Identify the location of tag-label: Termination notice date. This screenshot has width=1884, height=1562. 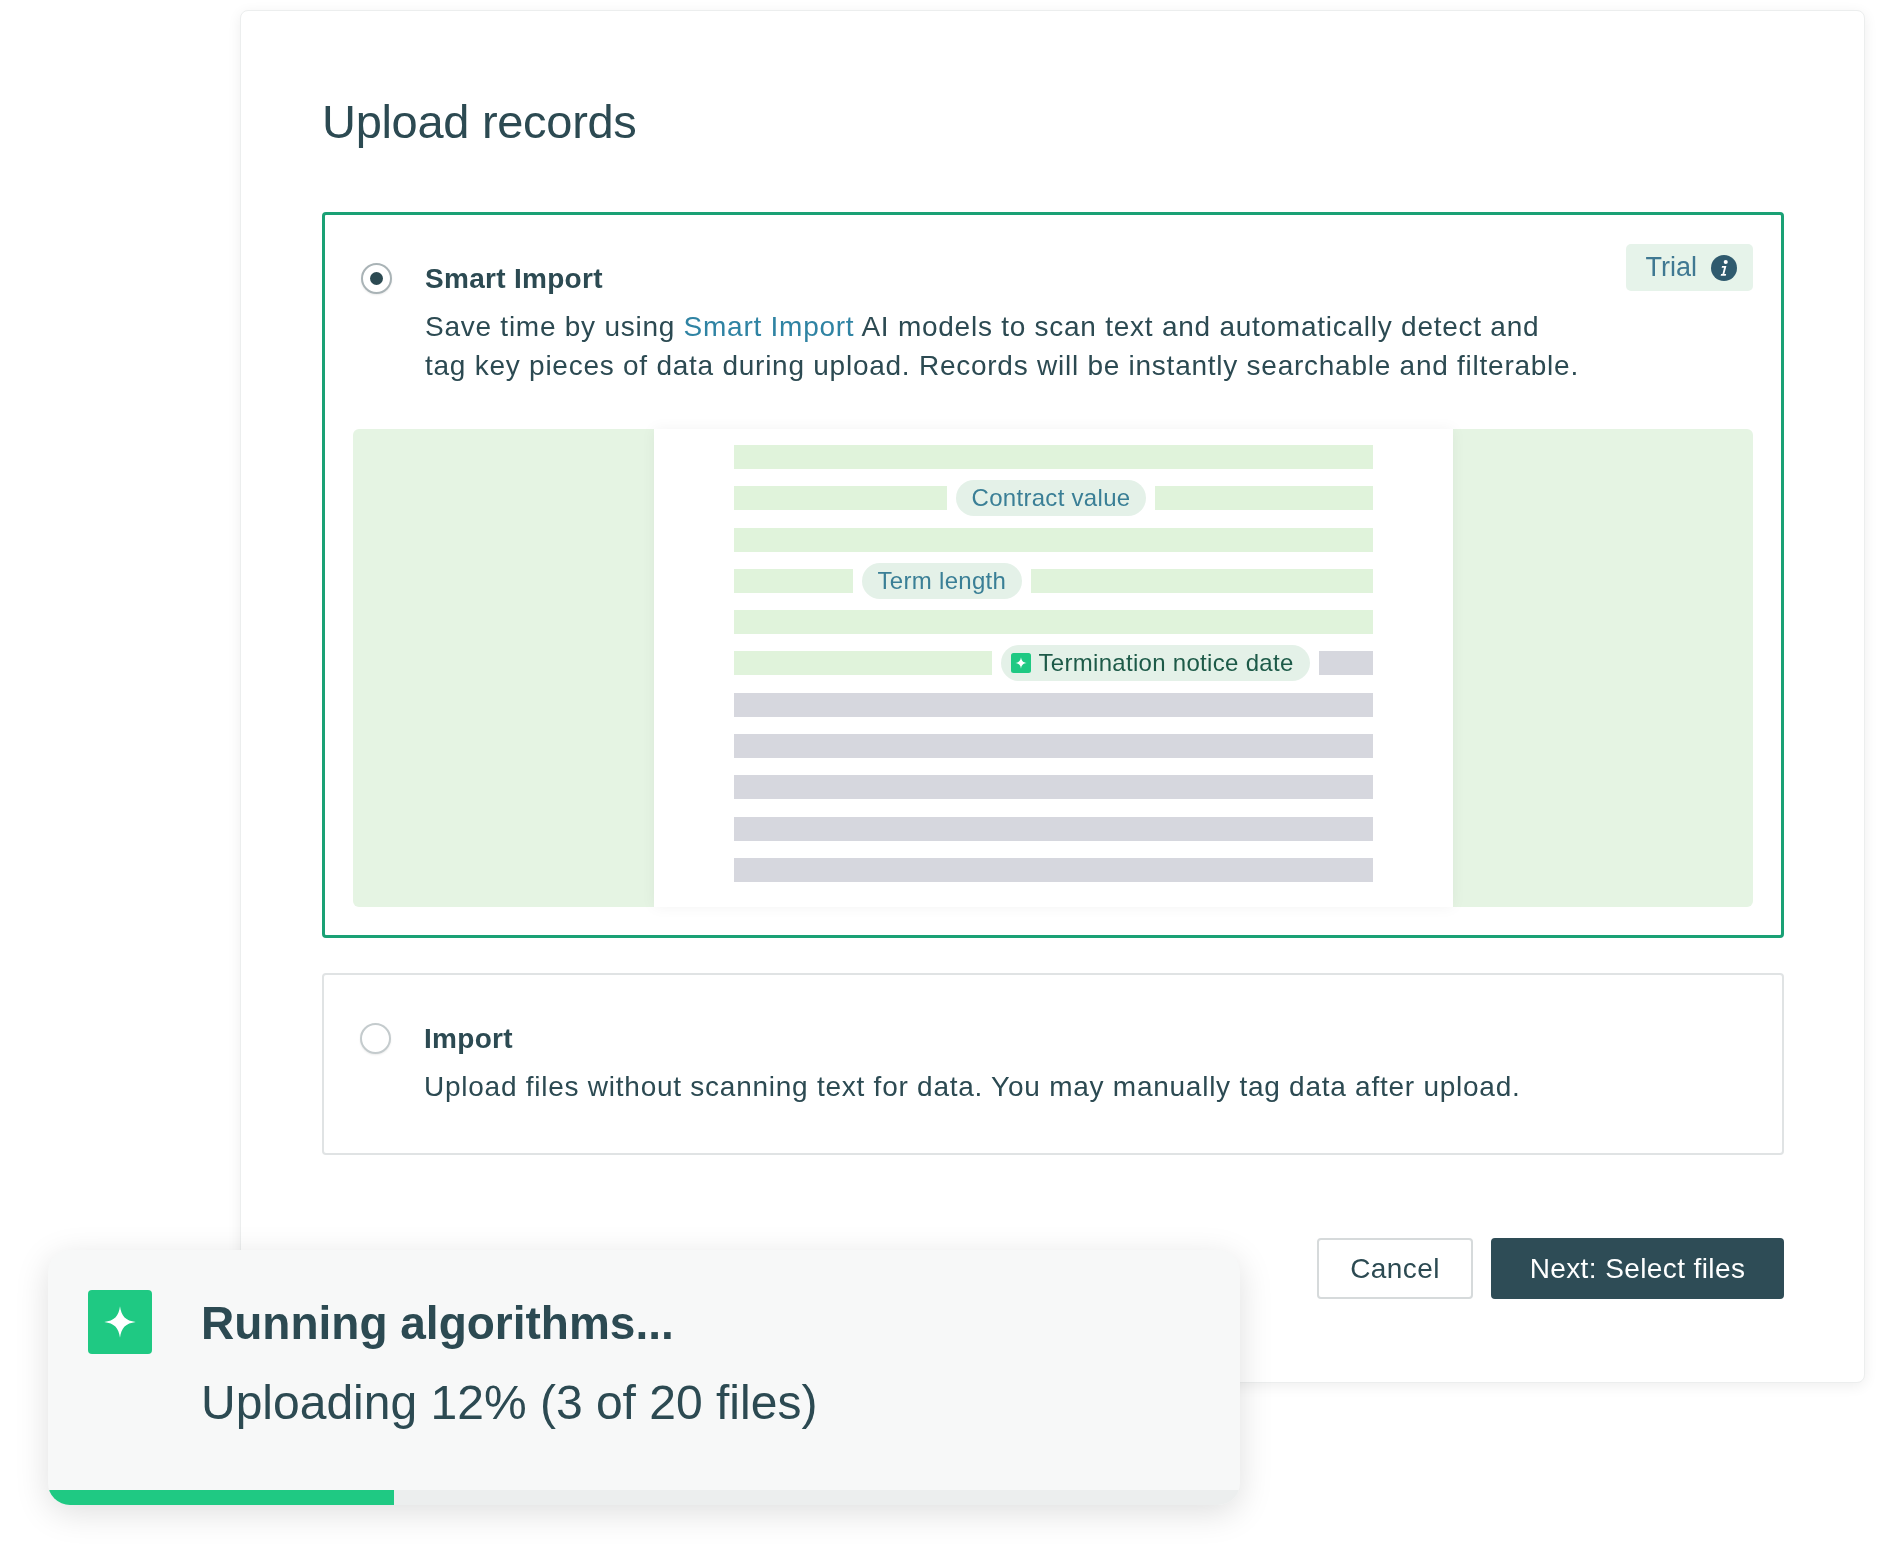
(1166, 663).